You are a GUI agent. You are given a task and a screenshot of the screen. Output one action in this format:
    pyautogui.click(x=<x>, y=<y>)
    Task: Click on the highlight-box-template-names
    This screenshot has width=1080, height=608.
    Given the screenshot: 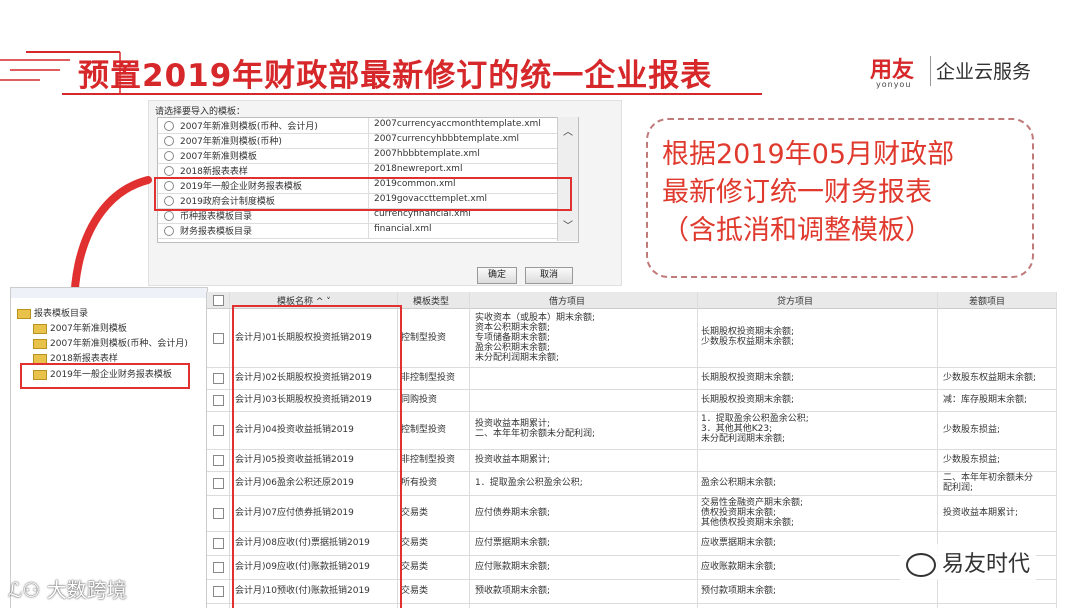 What is the action you would take?
    pyautogui.click(x=317, y=456)
    